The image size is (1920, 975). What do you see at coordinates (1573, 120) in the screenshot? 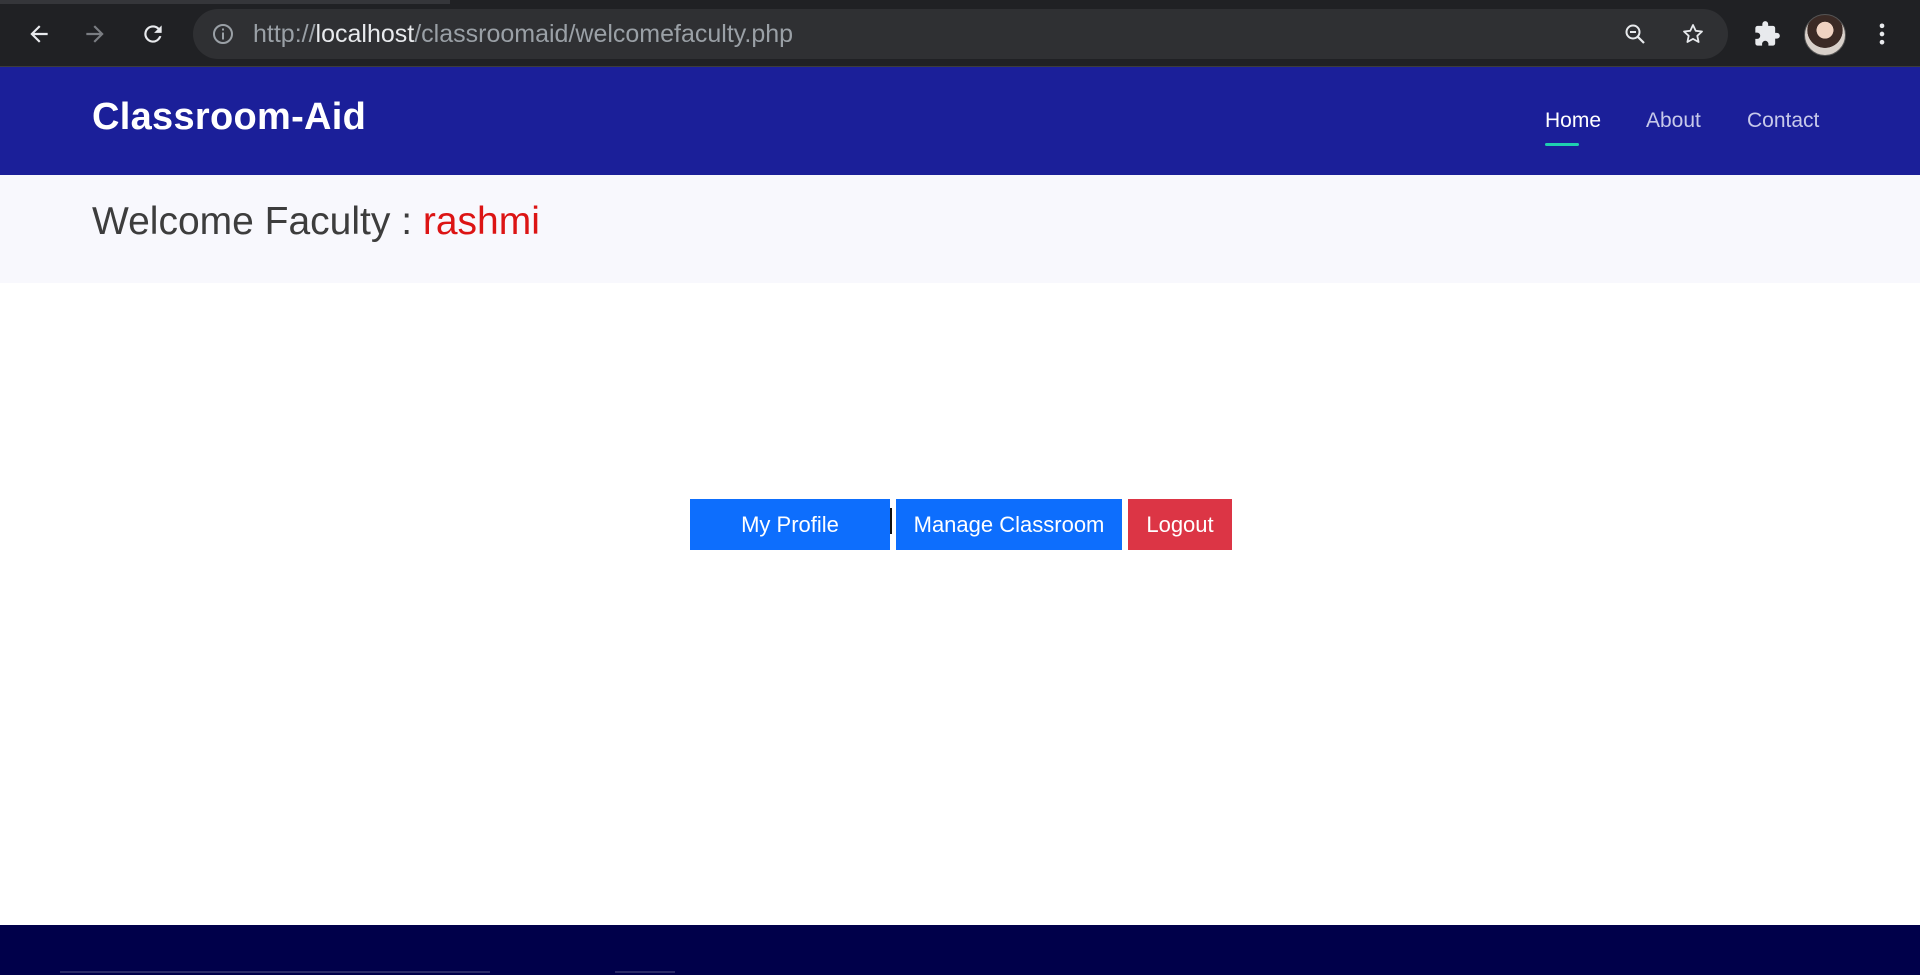
I see `nav-home-label: Home` at bounding box center [1573, 120].